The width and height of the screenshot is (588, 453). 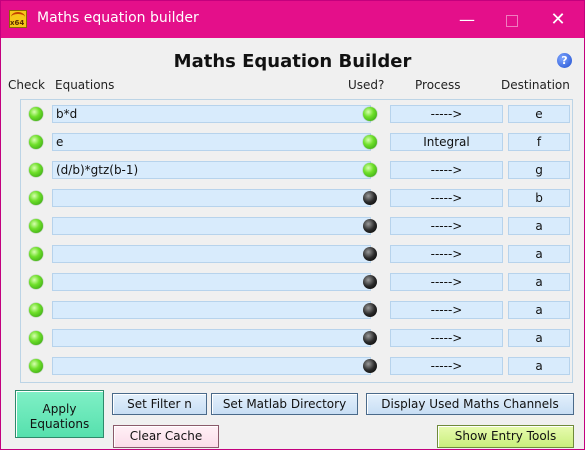 I want to click on apply-equations-button: Apply Equations, so click(x=59, y=414).